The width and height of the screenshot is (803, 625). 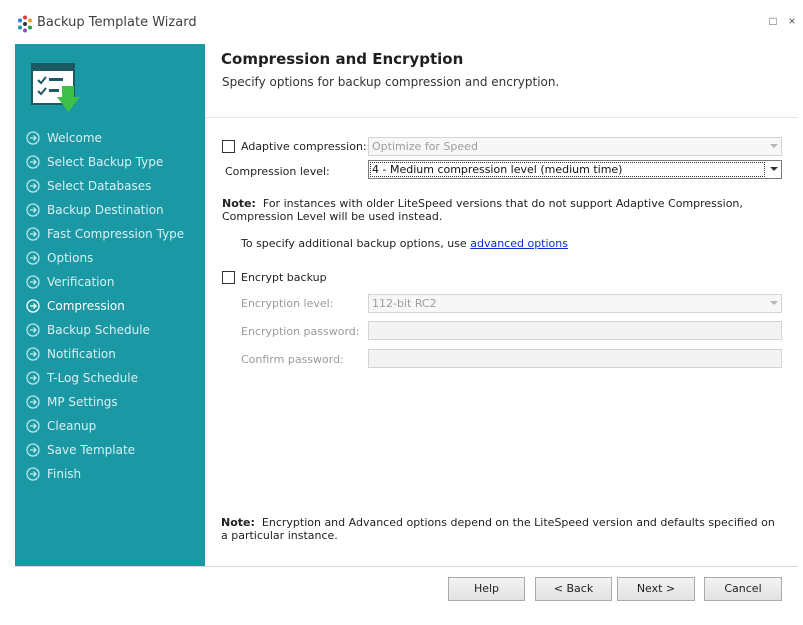 I want to click on encryption-password-label: Encryption password:, so click(x=300, y=331).